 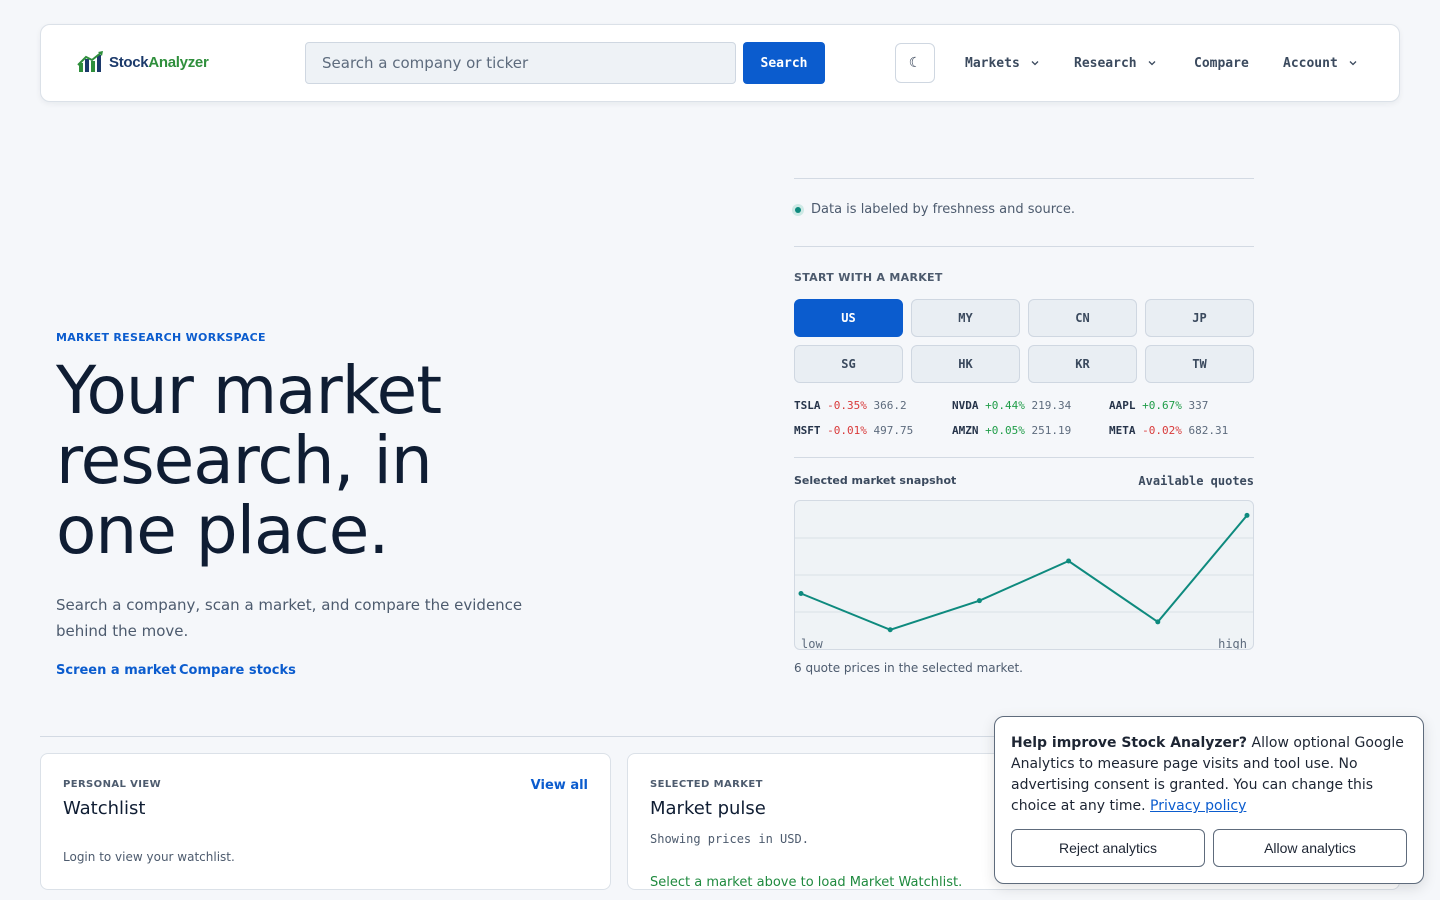 I want to click on nav-research: Research, so click(x=1115, y=63).